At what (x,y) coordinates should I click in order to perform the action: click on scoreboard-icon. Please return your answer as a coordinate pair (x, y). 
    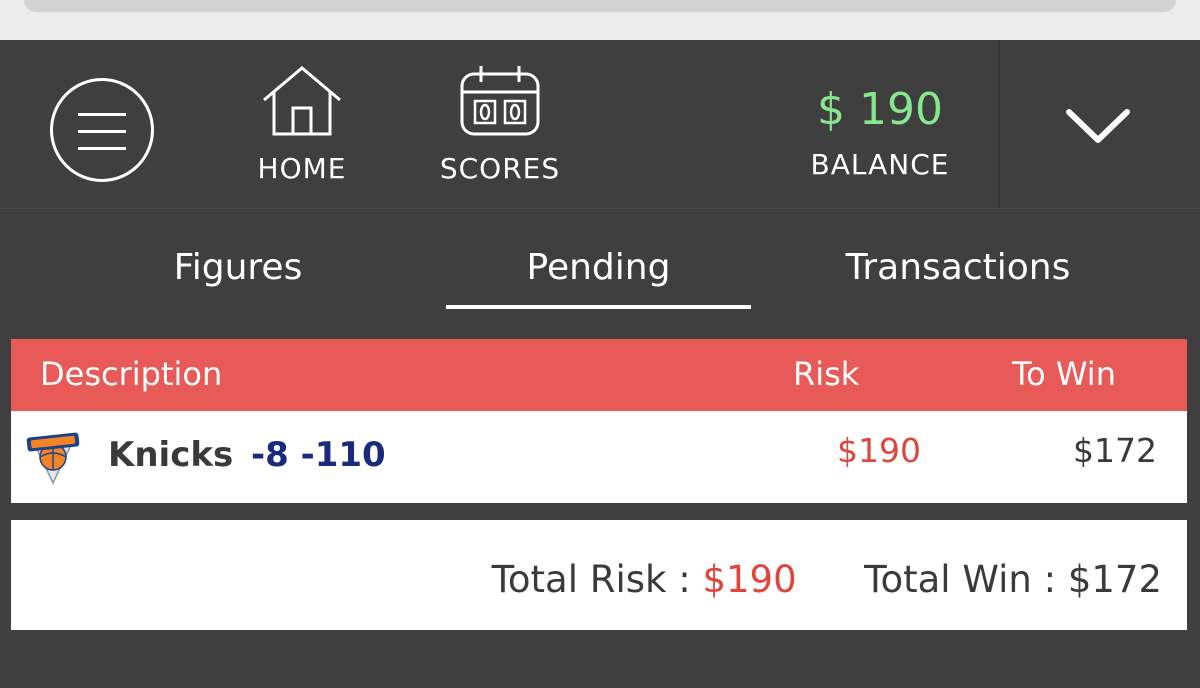
    Looking at the image, I should click on (500, 101).